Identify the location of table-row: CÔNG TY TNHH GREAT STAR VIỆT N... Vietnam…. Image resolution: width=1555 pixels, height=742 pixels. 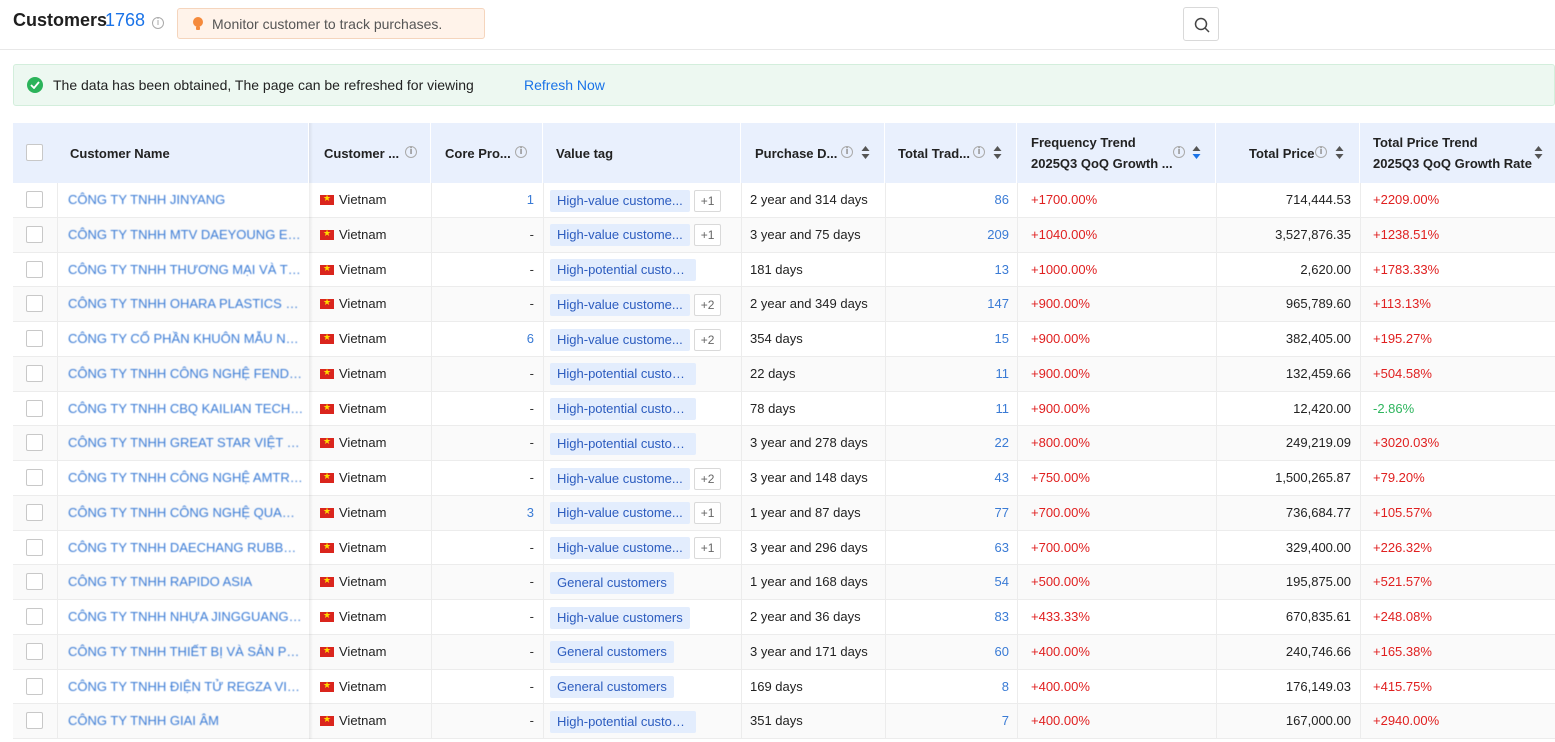
(784, 443).